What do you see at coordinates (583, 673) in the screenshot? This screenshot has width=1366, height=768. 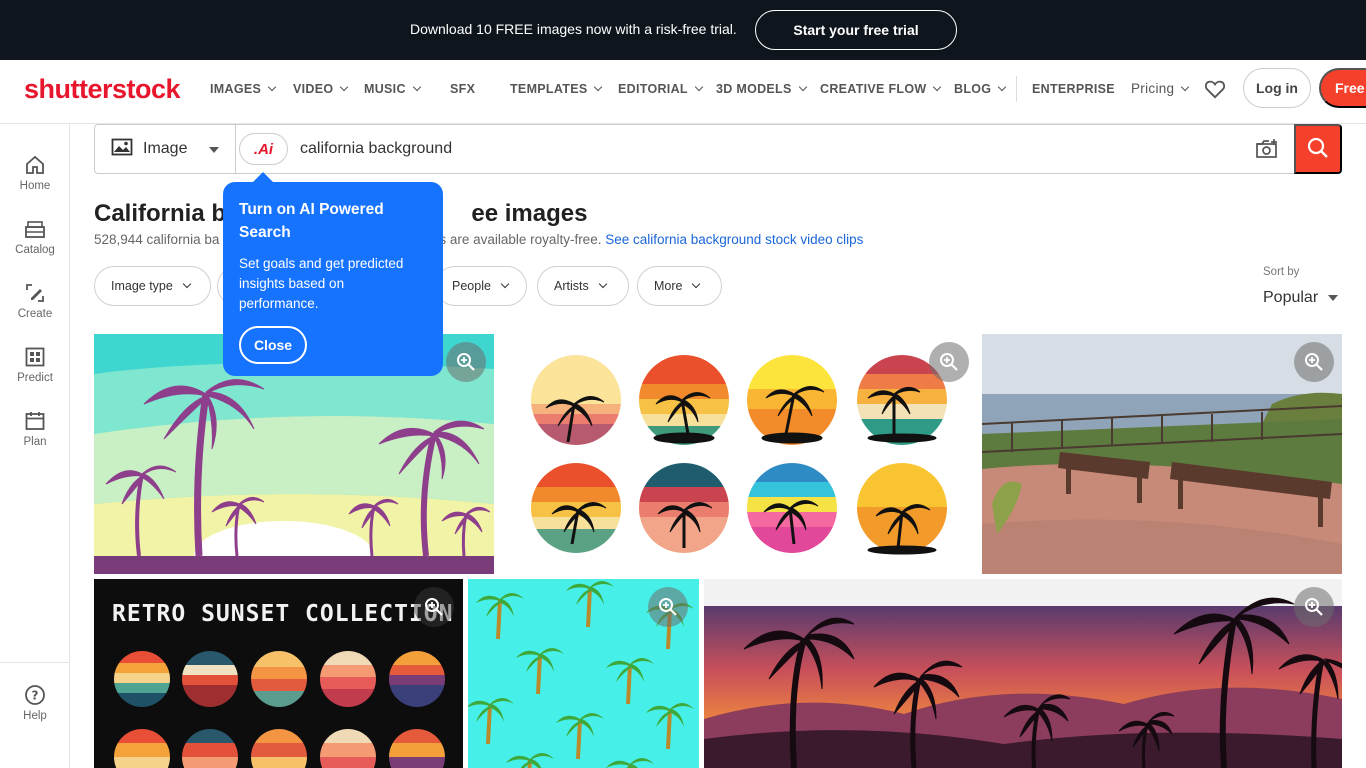 I see `image-tile-palm-pattern` at bounding box center [583, 673].